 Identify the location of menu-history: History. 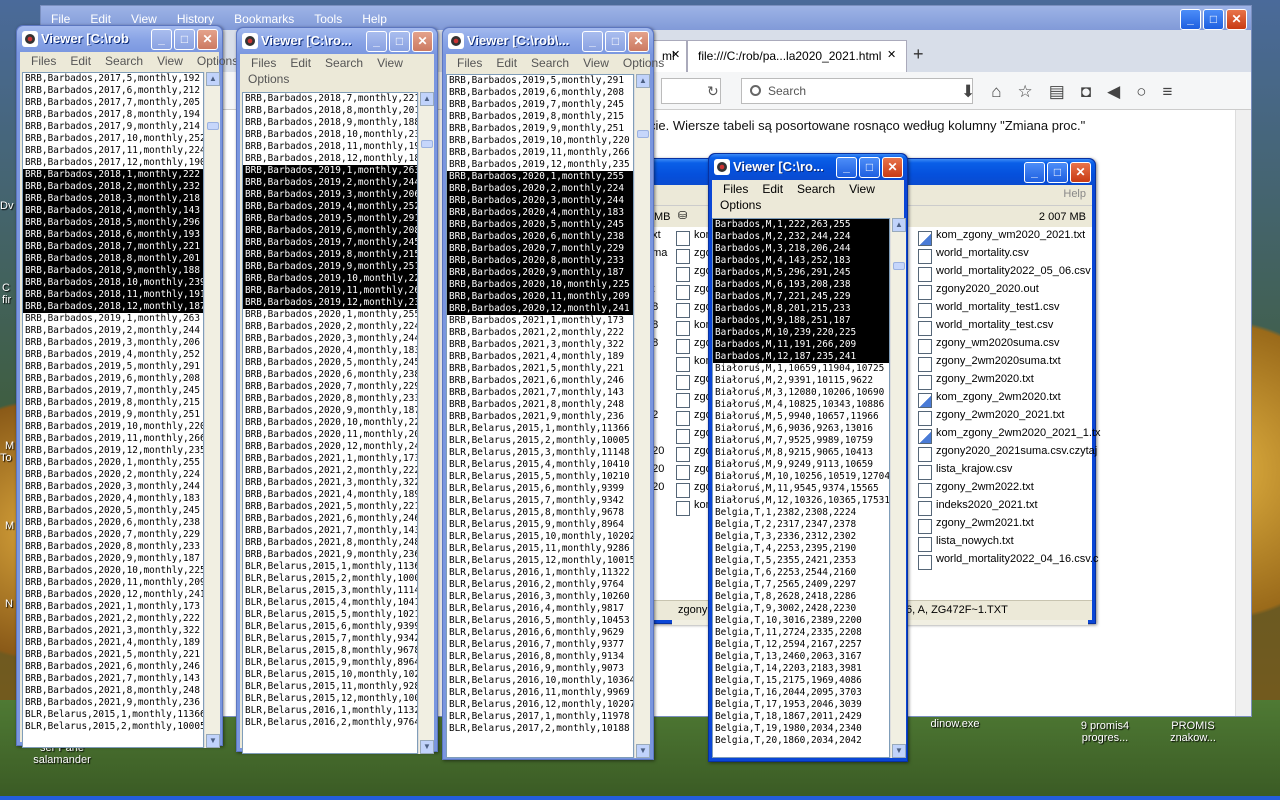
(195, 19).